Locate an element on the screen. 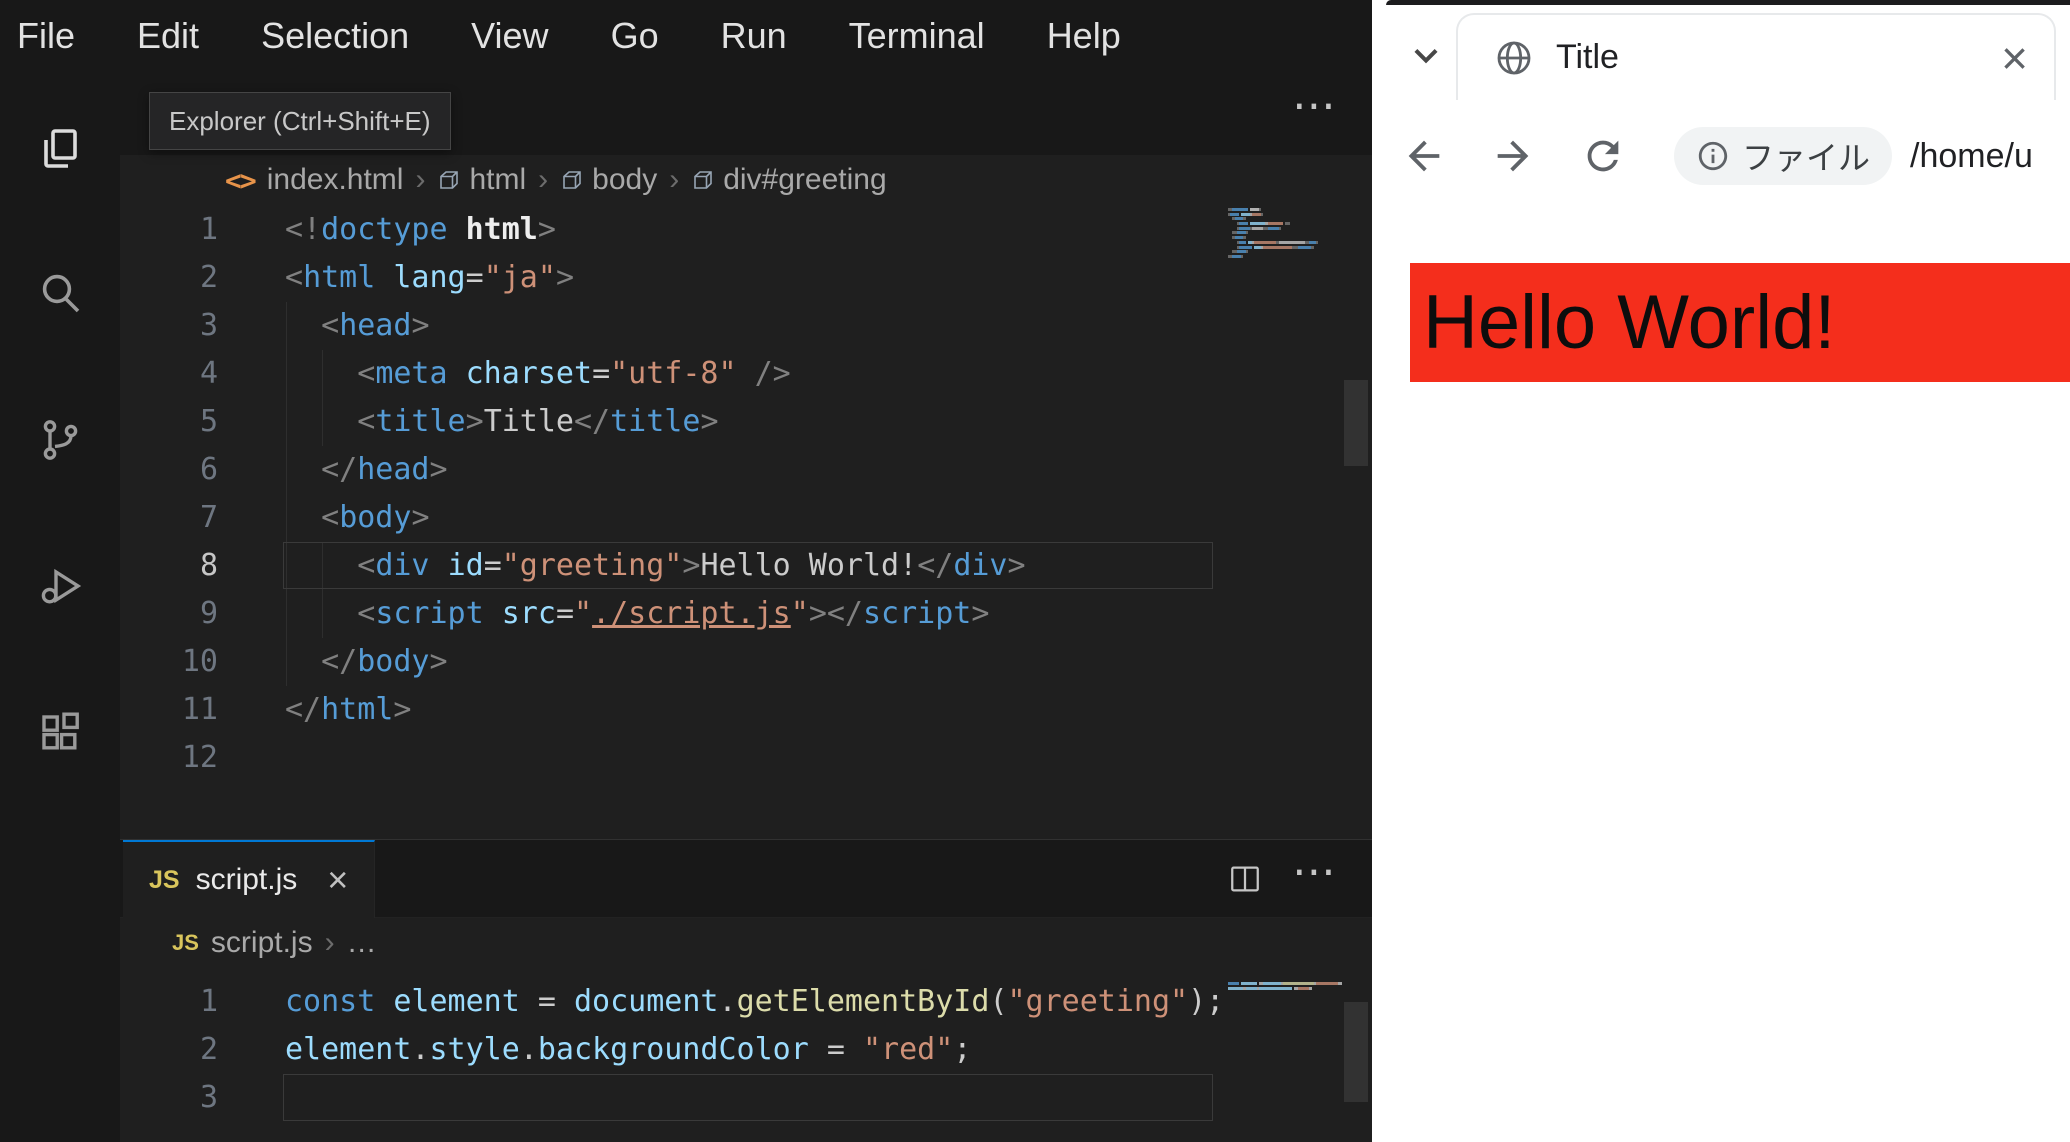 Image resolution: width=2070 pixels, height=1142 pixels. line-number: 12 is located at coordinates (169, 758).